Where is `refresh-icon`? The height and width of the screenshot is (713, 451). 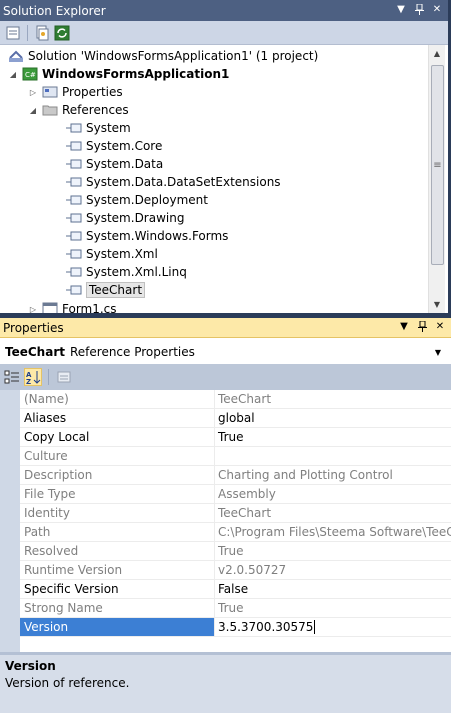 refresh-icon is located at coordinates (62, 32).